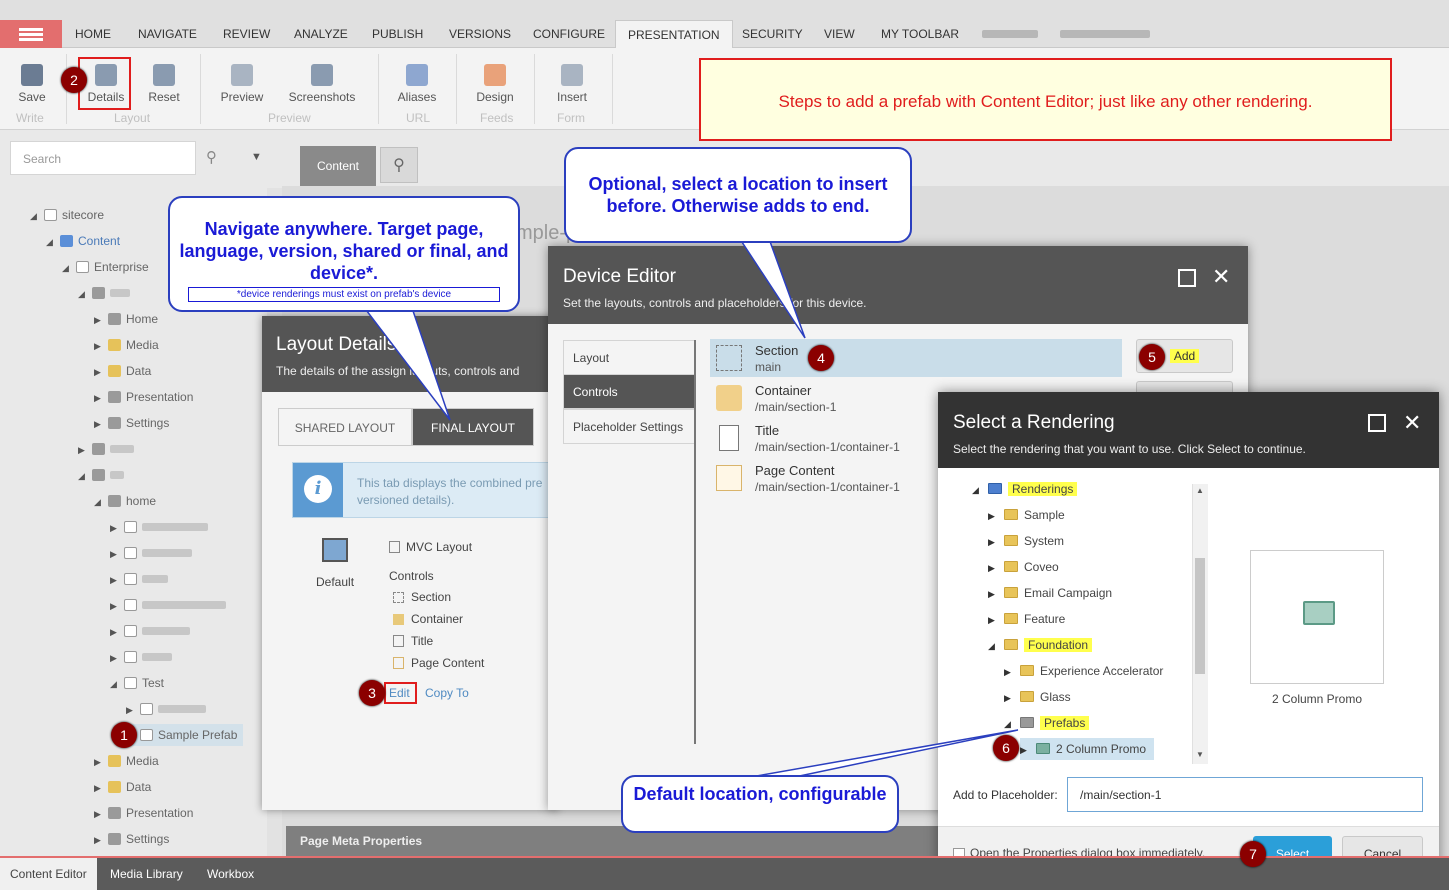 Image resolution: width=1449 pixels, height=890 pixels. Describe the element at coordinates (74, 80) in the screenshot. I see `step-marker: 2` at that location.